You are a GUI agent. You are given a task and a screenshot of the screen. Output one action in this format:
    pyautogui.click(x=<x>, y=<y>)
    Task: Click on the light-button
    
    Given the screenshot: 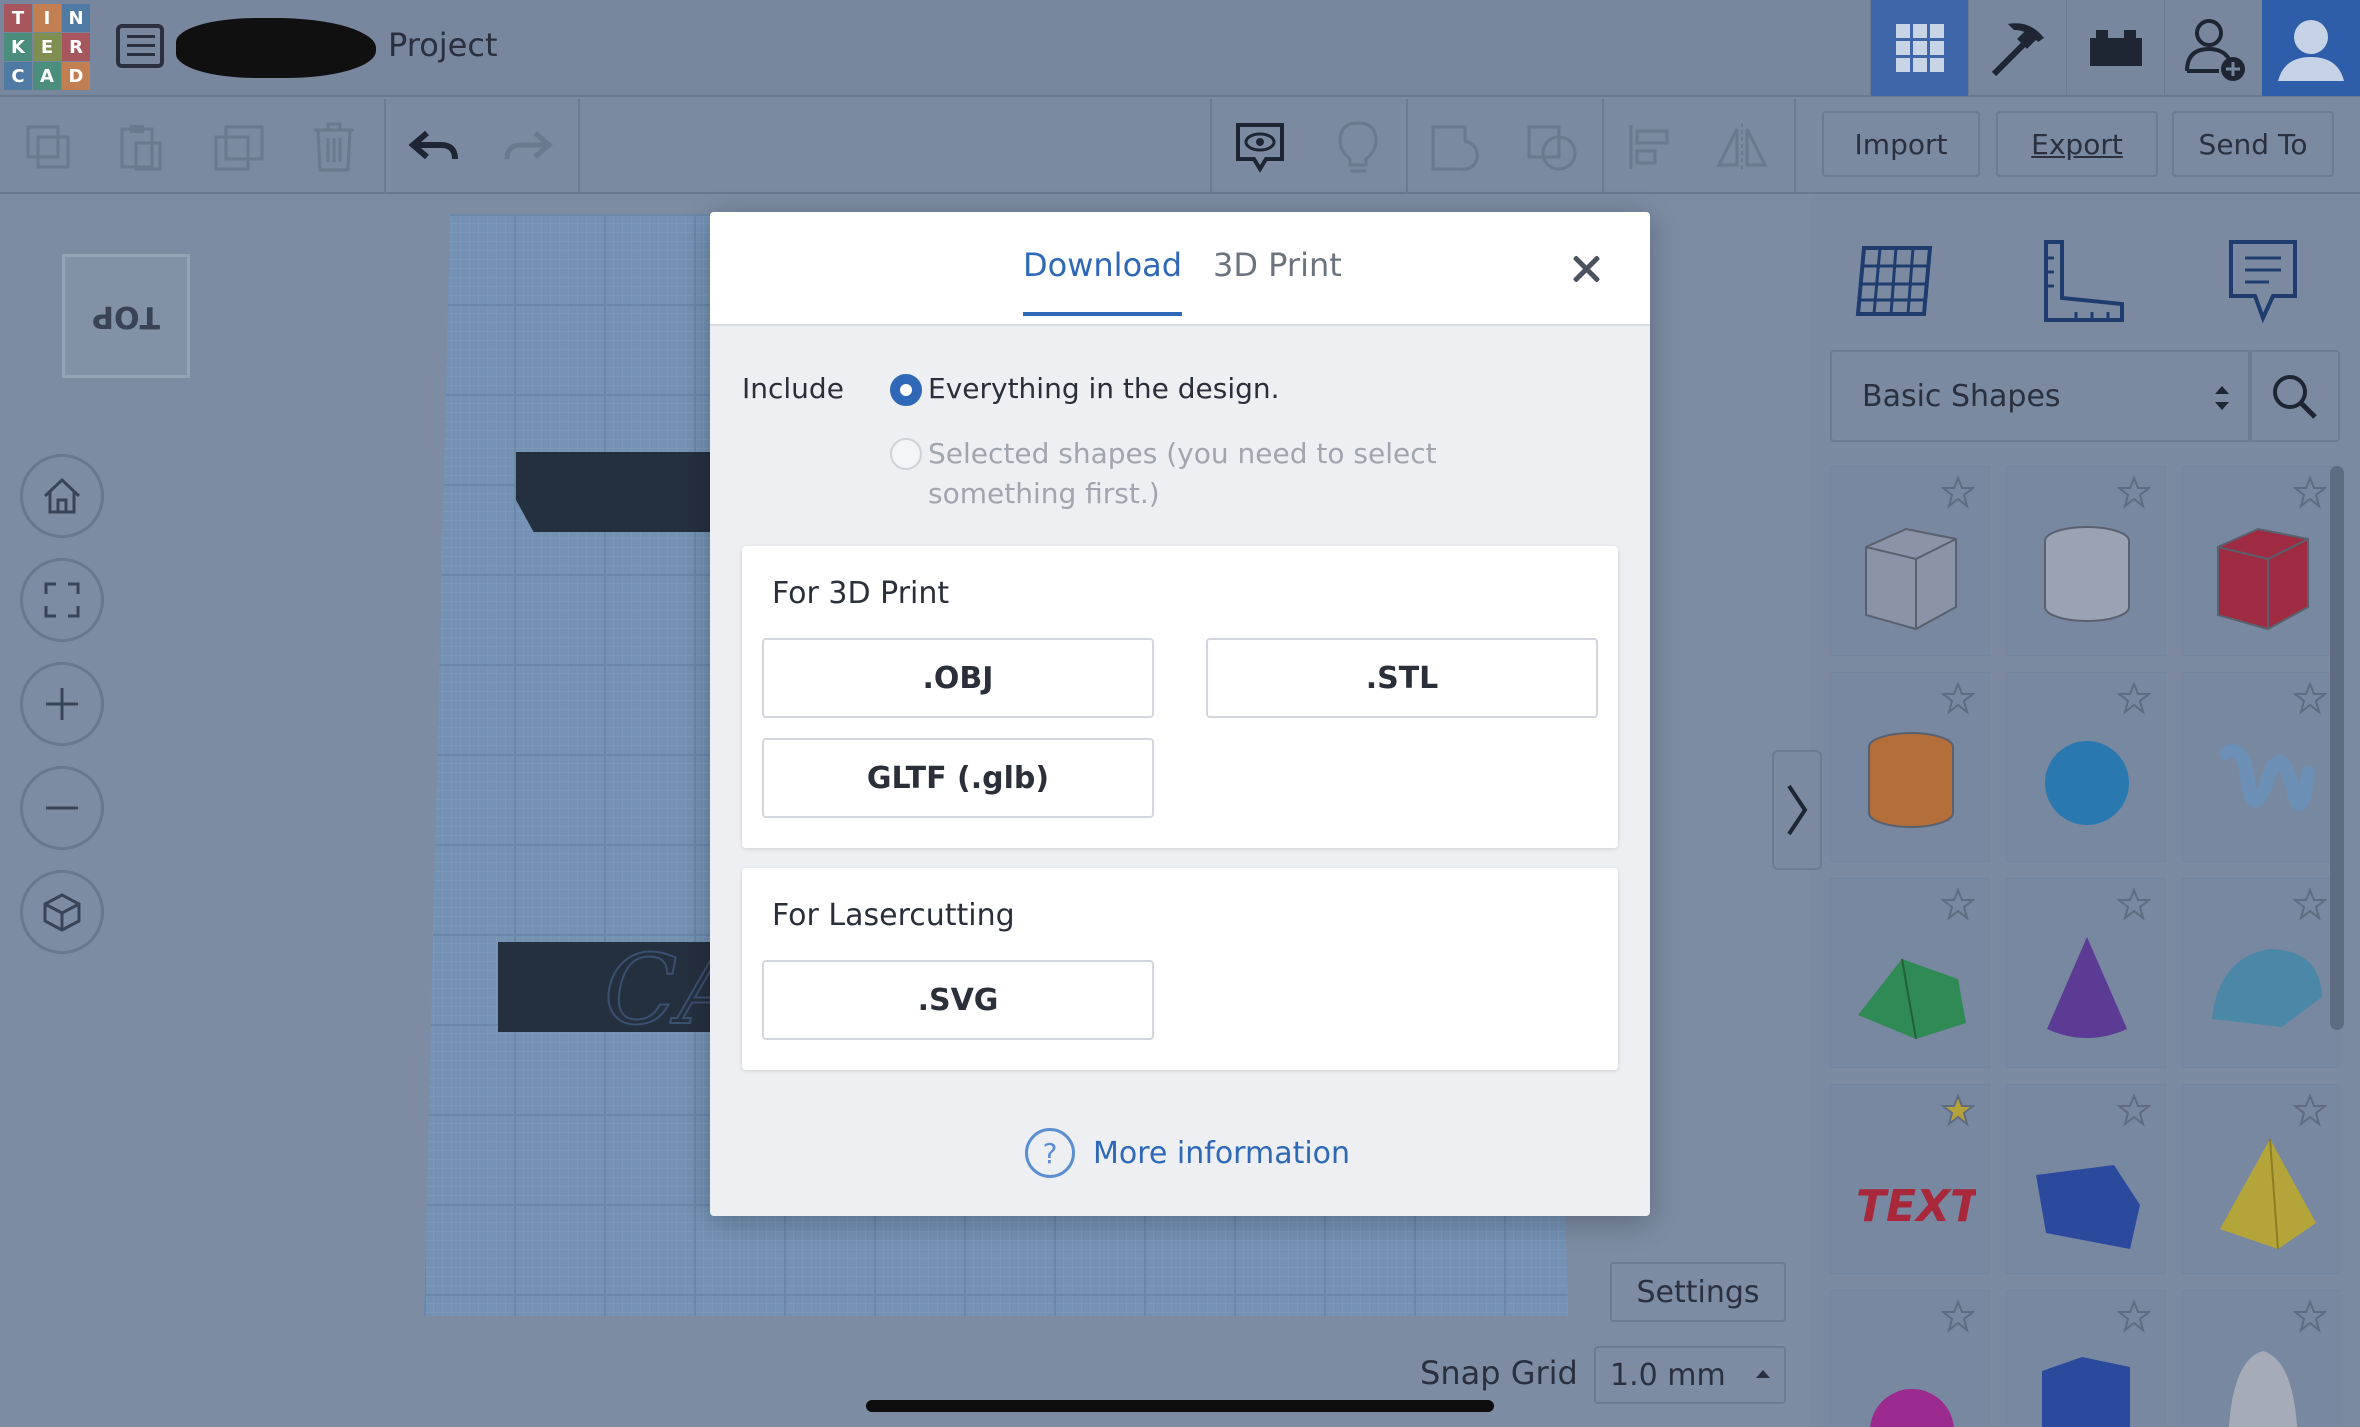 What is the action you would take?
    pyautogui.click(x=1358, y=147)
    